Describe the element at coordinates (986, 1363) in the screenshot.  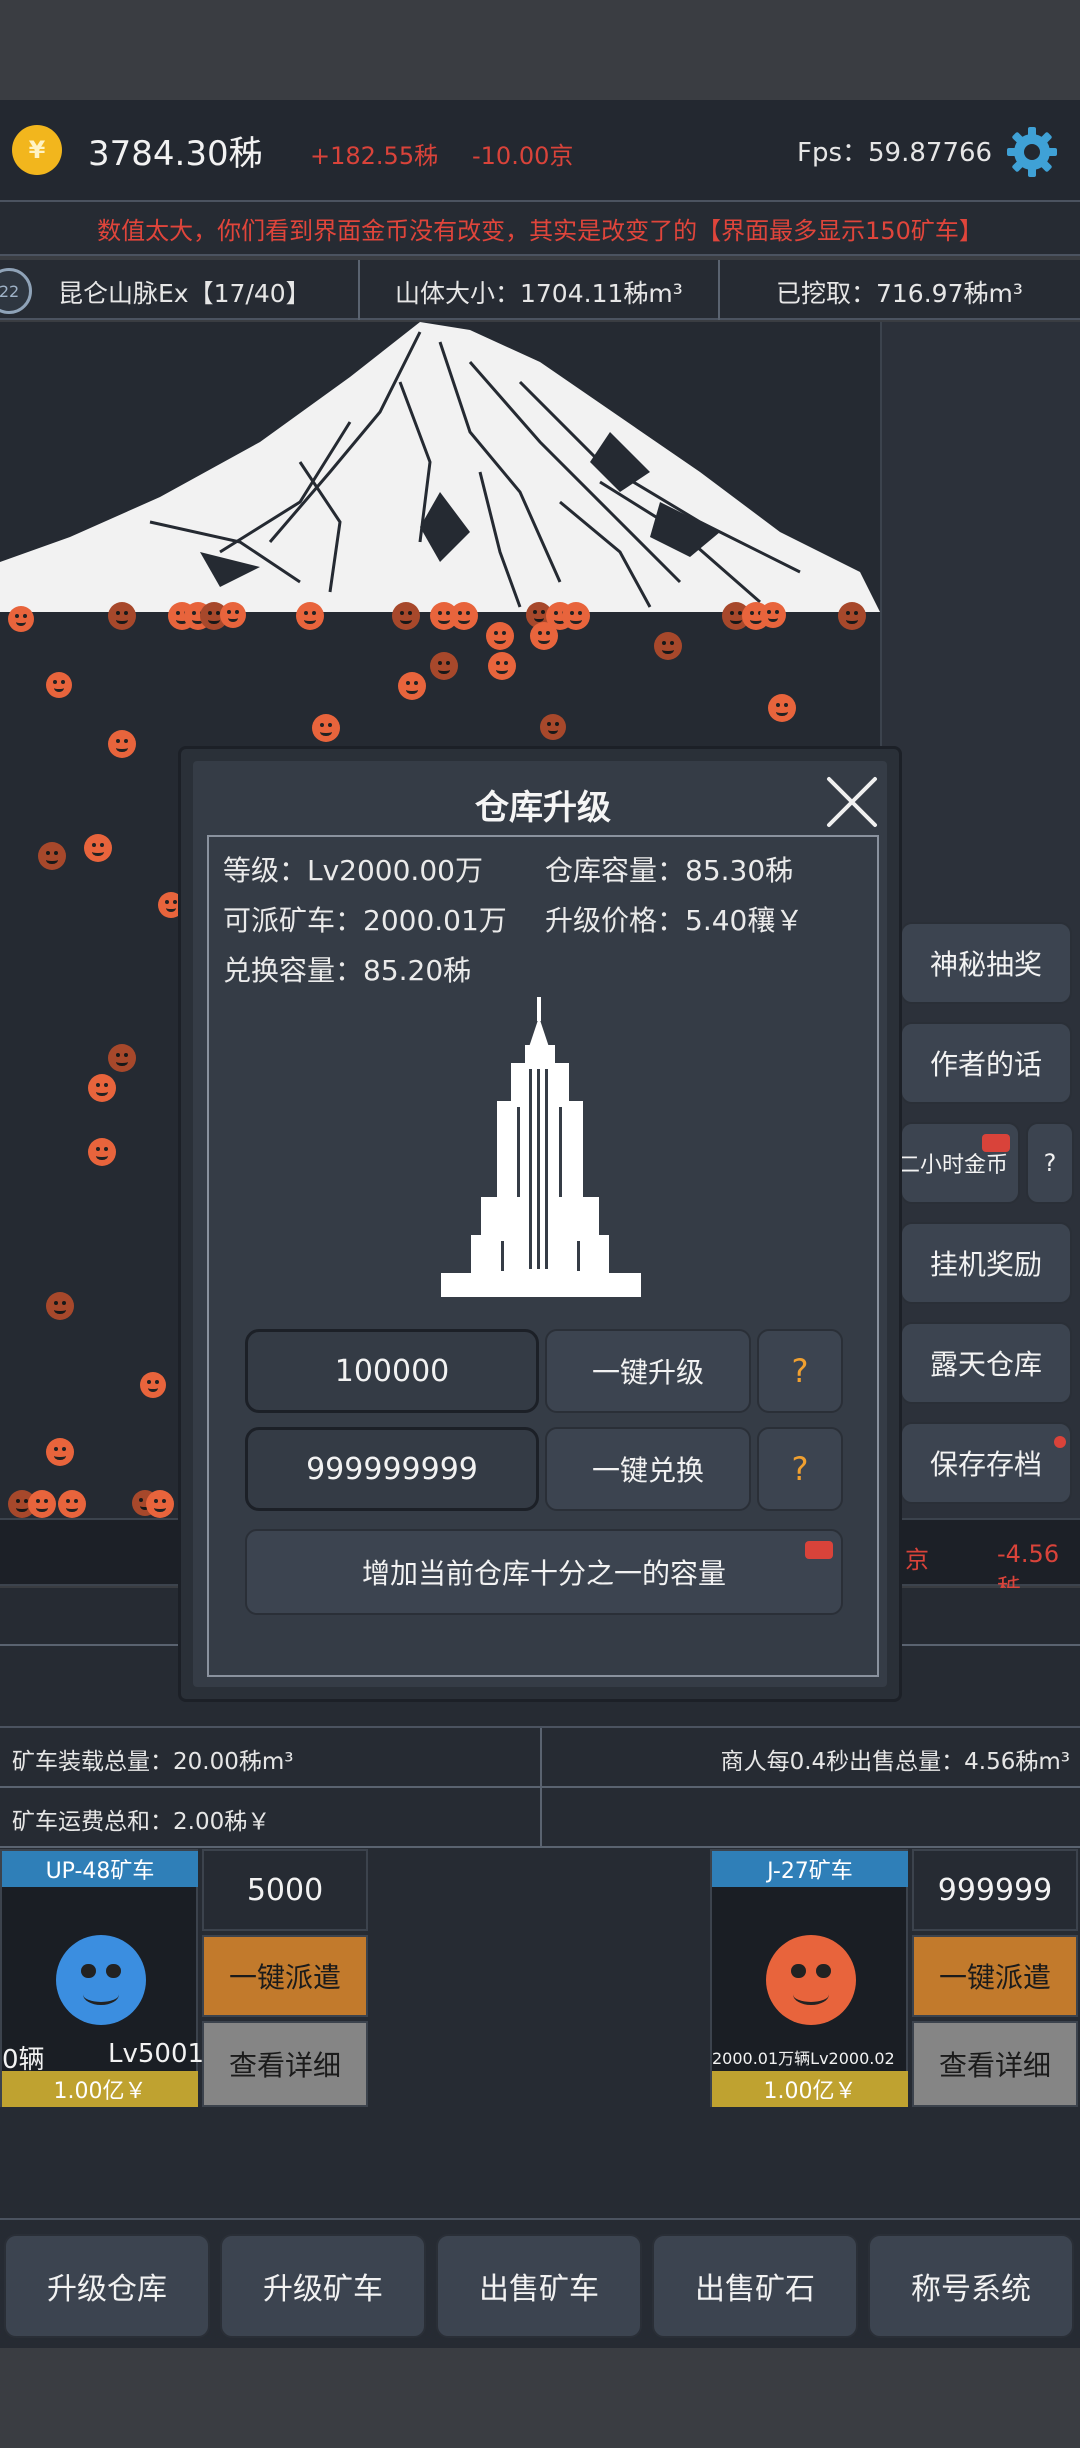
I see `open-warehouse-button: 露天仓库` at that location.